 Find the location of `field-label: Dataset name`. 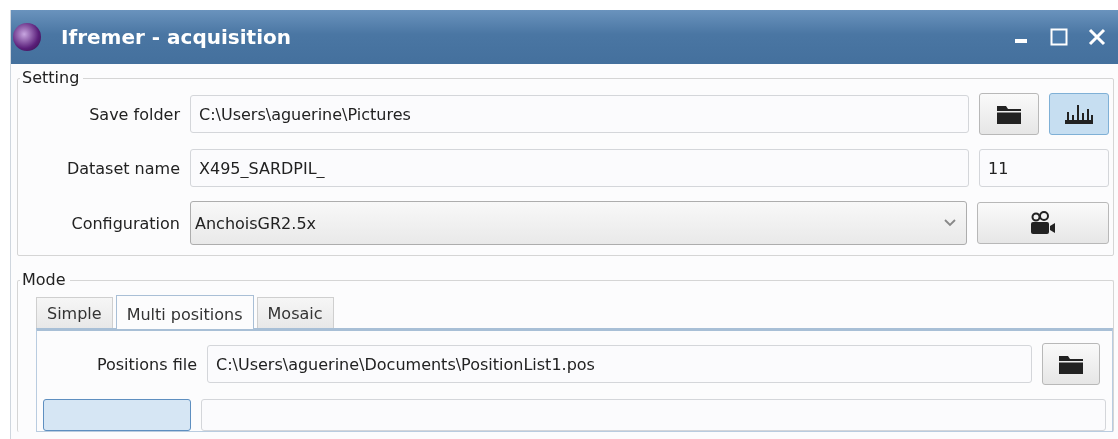

field-label: Dataset name is located at coordinates (122, 168).